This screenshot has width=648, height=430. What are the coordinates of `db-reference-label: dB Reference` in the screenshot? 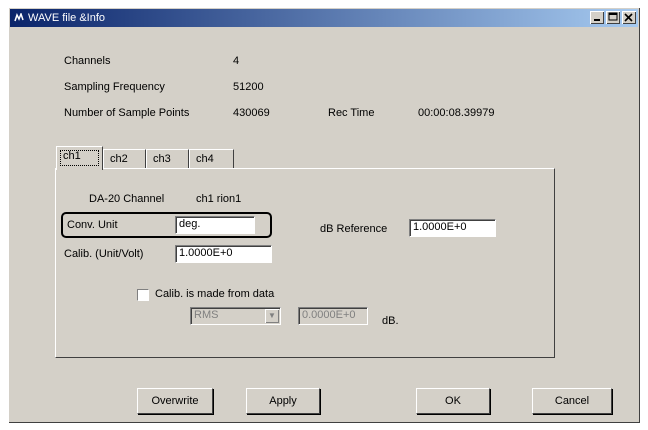 It's located at (354, 229).